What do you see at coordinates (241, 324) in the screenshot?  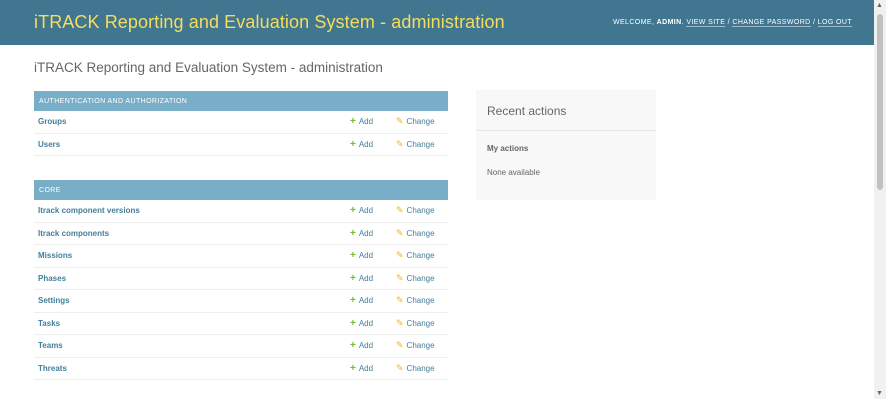 I see `table-row: Tasks + Add ✎ Change` at bounding box center [241, 324].